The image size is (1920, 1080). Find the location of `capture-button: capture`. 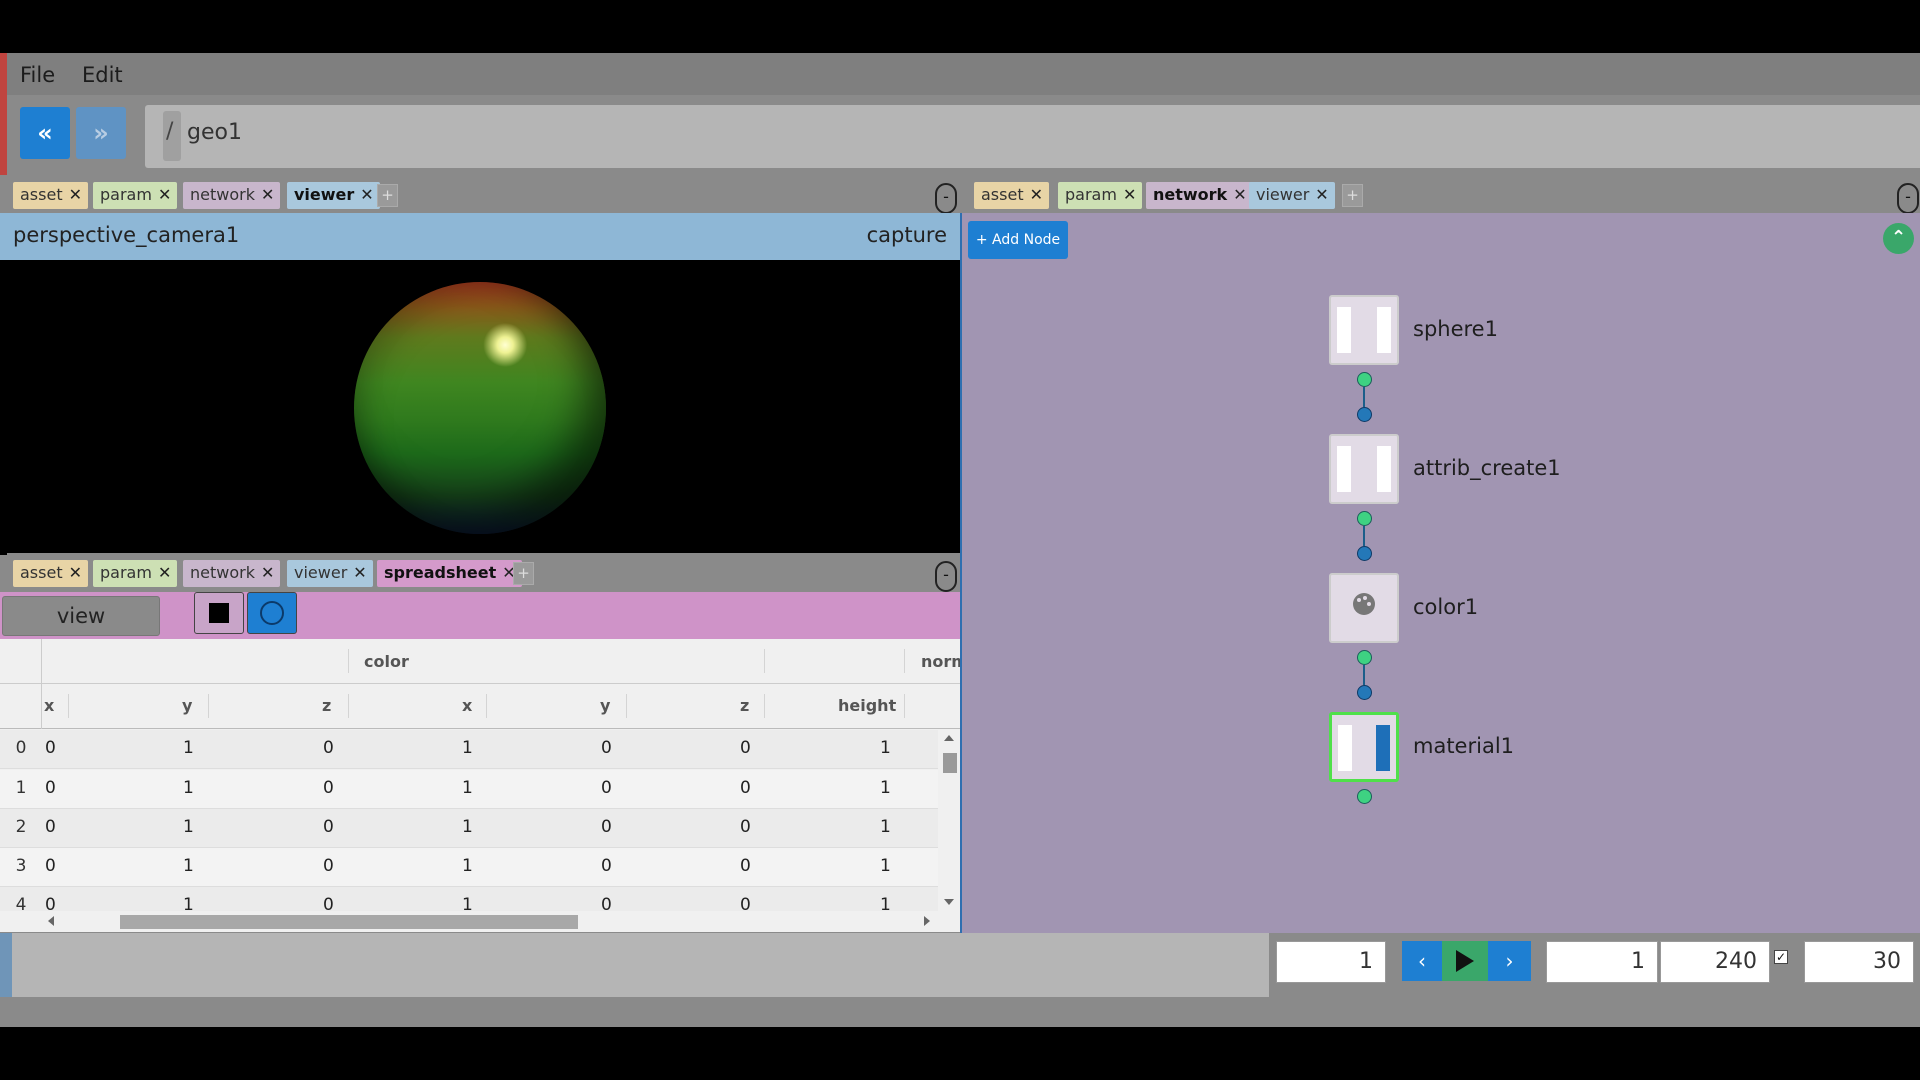

capture-button: capture is located at coordinates (907, 235).